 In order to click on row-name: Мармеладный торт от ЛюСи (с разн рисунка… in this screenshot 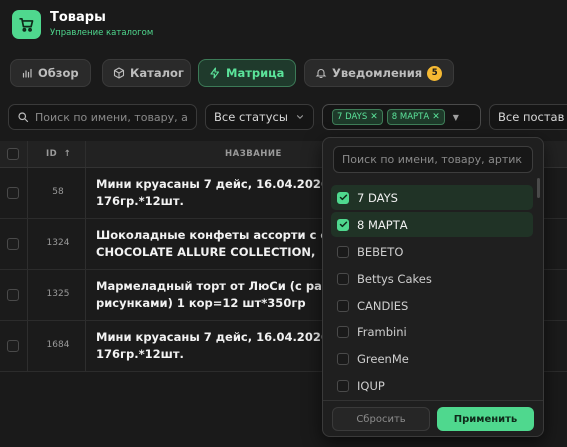, I will do `click(216, 294)`.